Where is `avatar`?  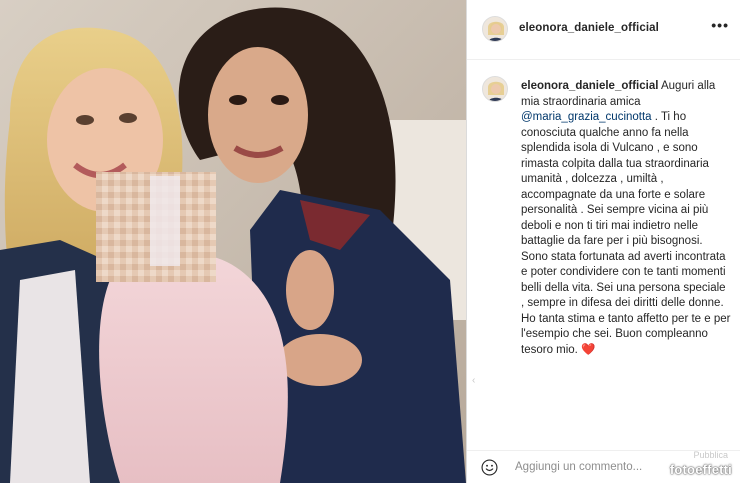 avatar is located at coordinates (495, 29).